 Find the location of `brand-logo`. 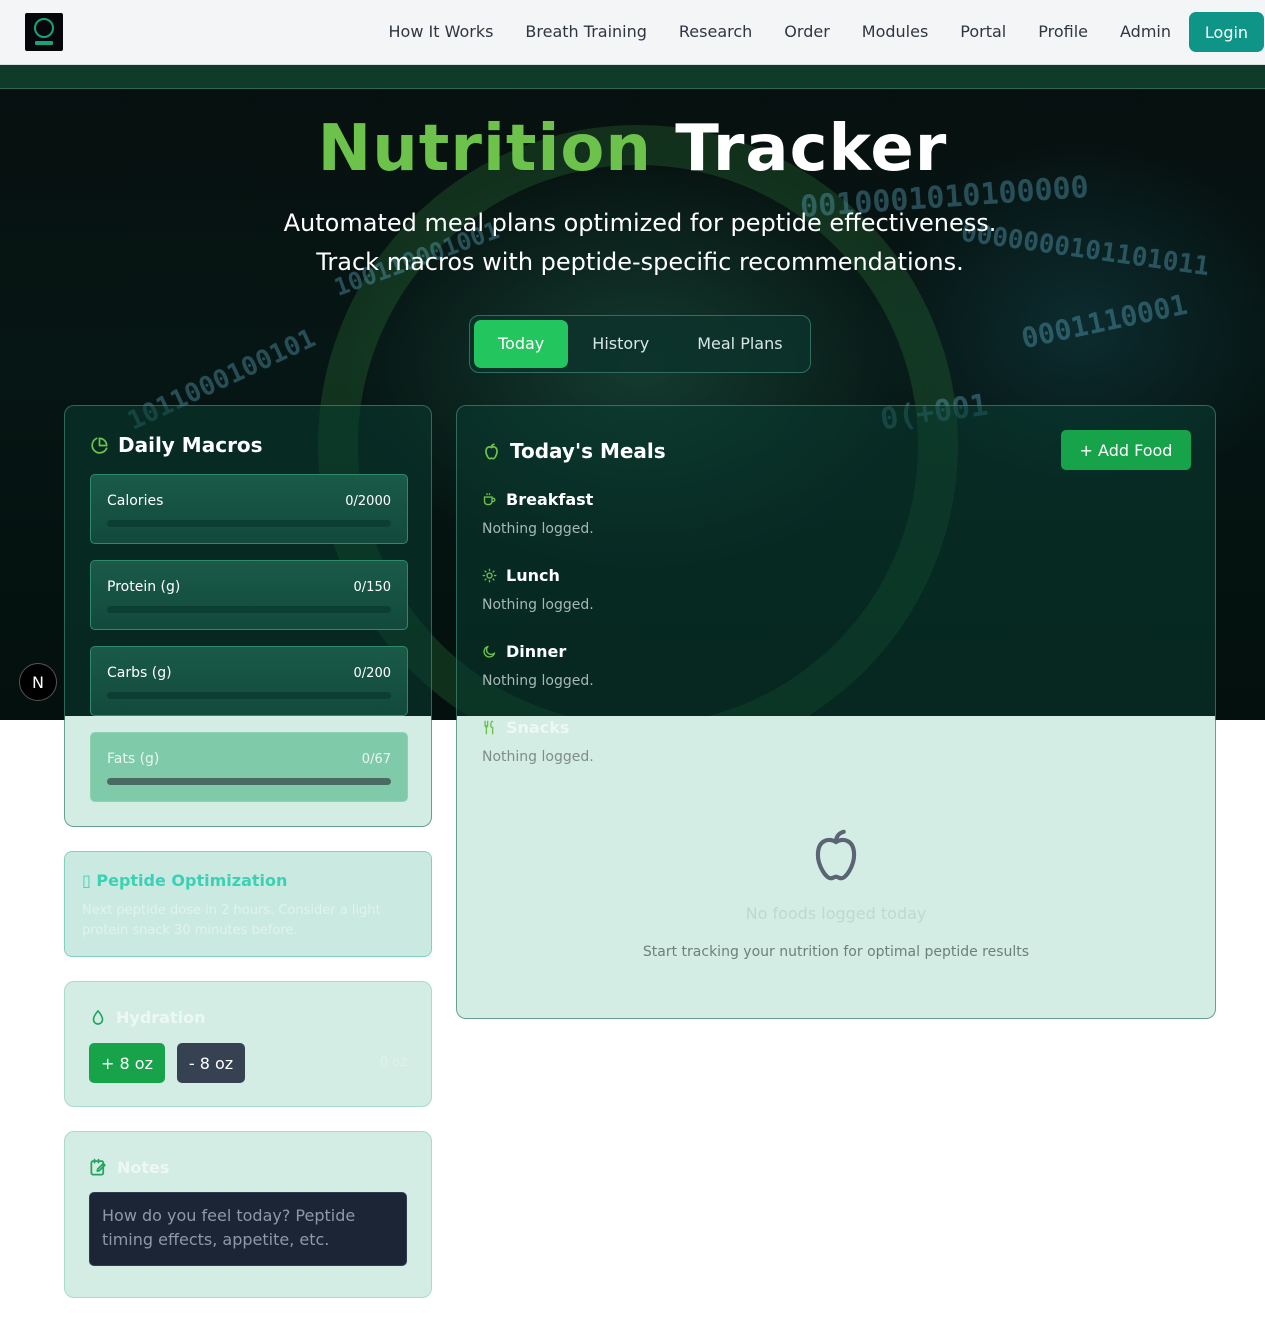

brand-logo is located at coordinates (44, 32).